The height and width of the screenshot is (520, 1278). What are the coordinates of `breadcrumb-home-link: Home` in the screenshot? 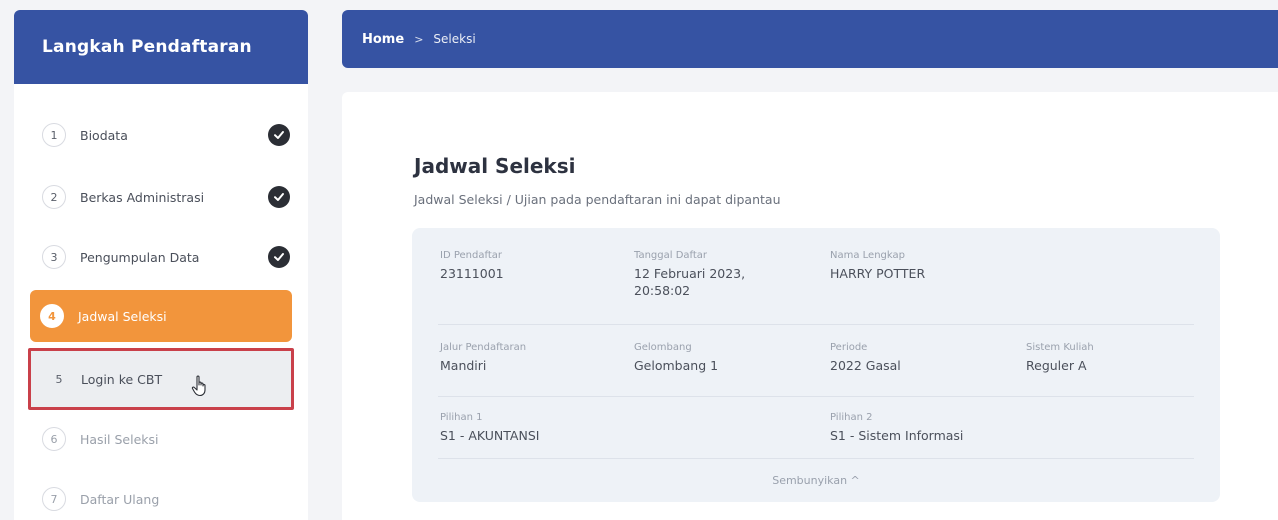 It's located at (383, 39).